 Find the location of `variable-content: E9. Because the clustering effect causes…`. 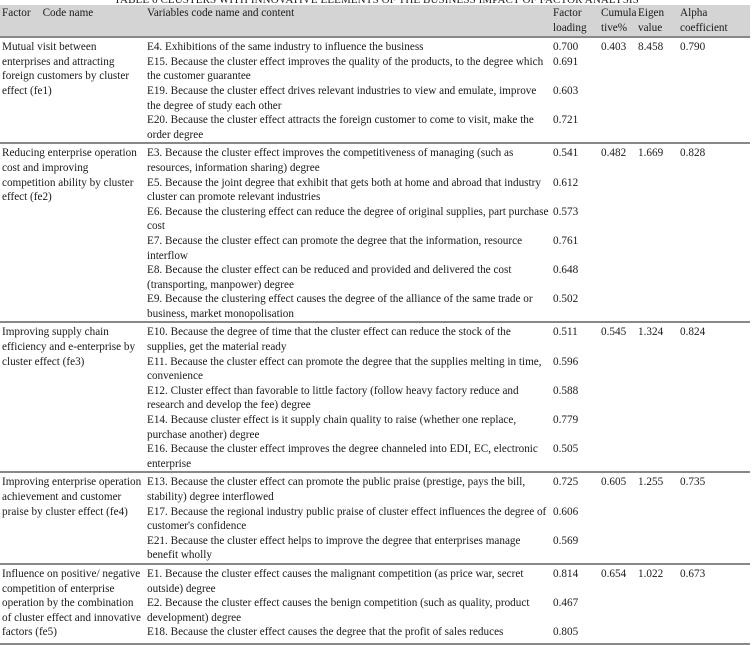

variable-content: E9. Because the clustering effect causes… is located at coordinates (340, 306).